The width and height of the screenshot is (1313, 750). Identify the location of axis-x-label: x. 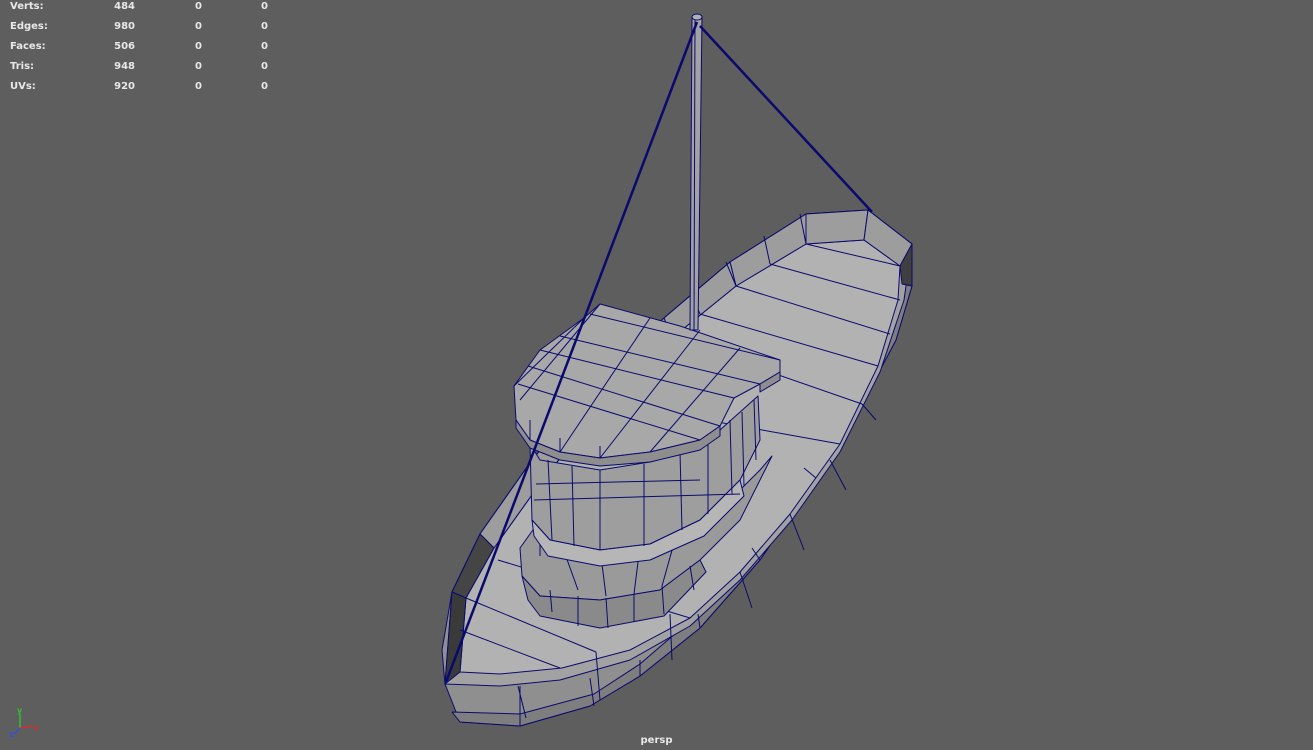
(36, 727).